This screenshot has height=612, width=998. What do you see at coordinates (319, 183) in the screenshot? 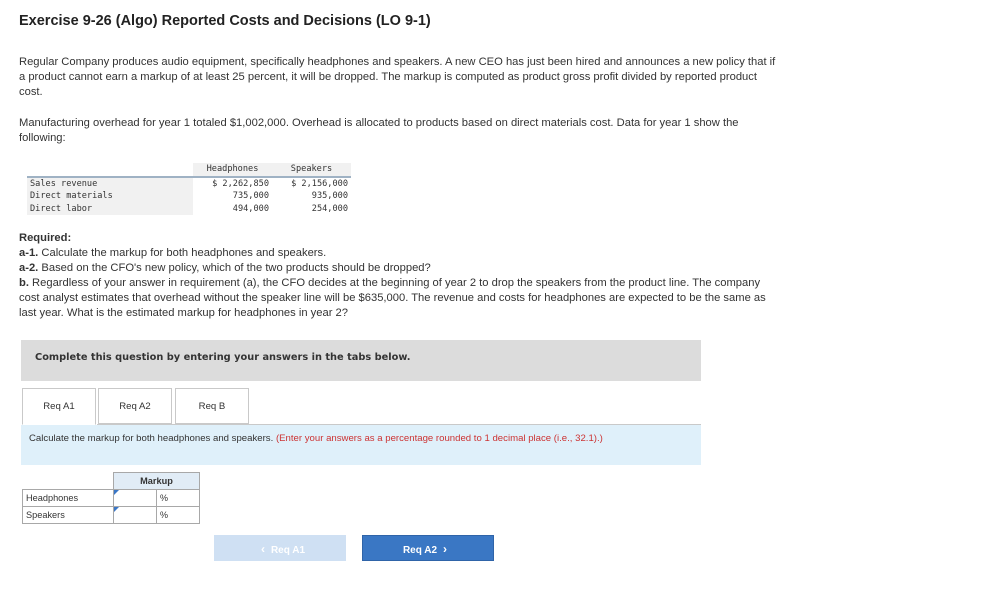
I see `cell-speakers: $ 2,156,000` at bounding box center [319, 183].